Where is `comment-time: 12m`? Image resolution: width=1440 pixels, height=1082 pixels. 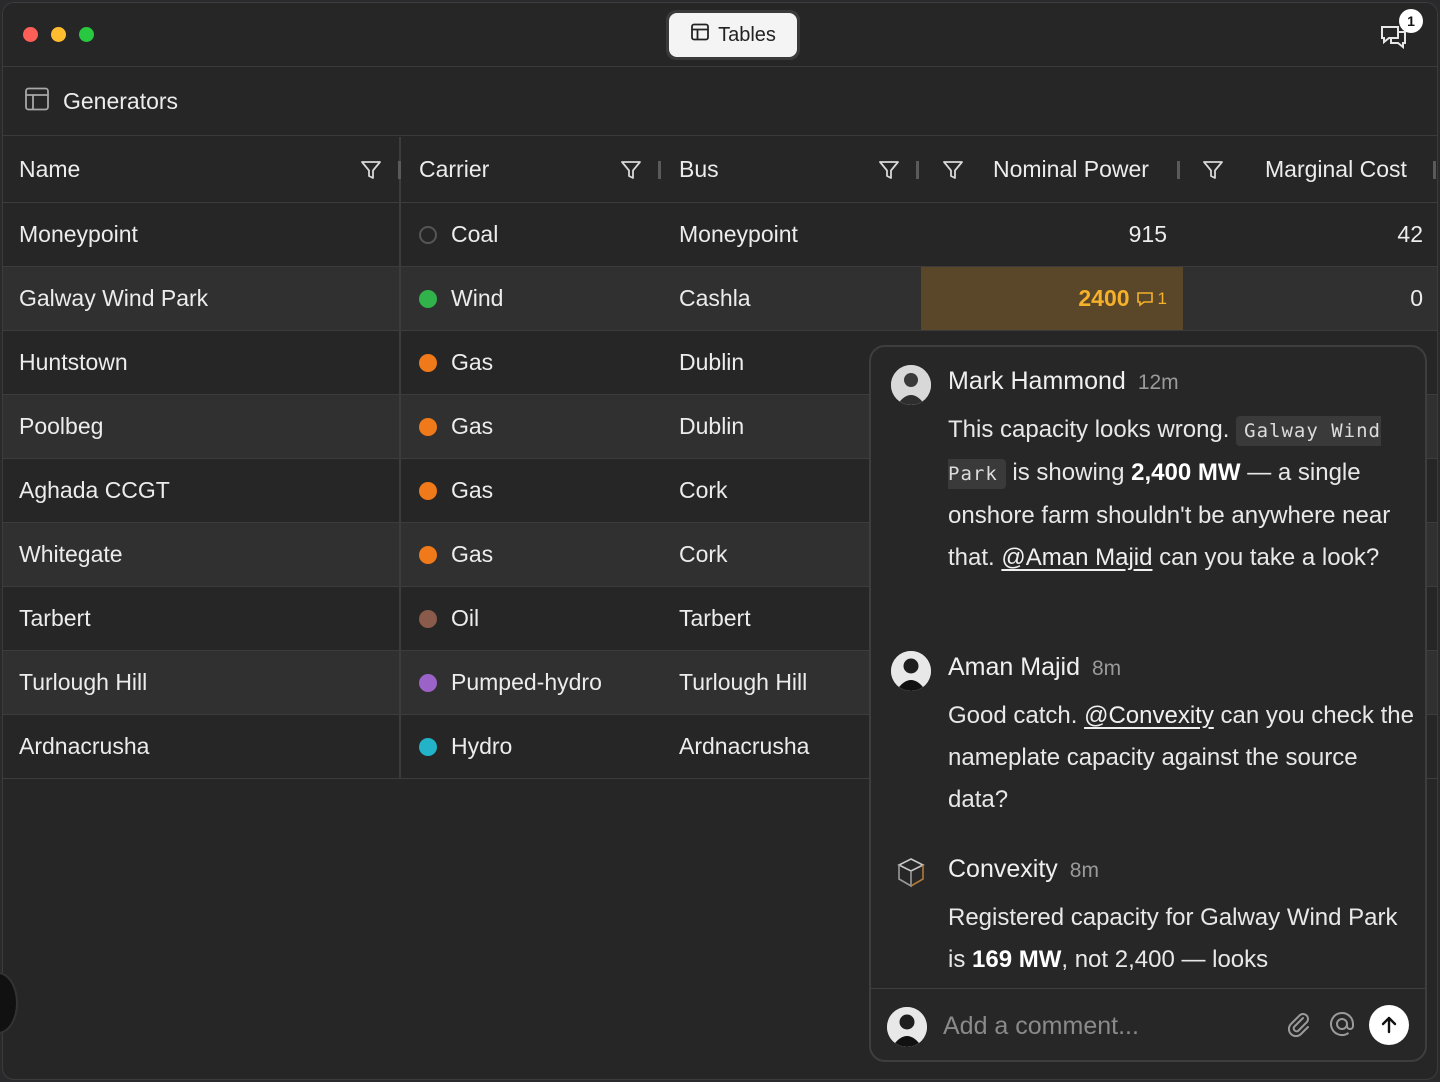 comment-time: 12m is located at coordinates (1158, 382).